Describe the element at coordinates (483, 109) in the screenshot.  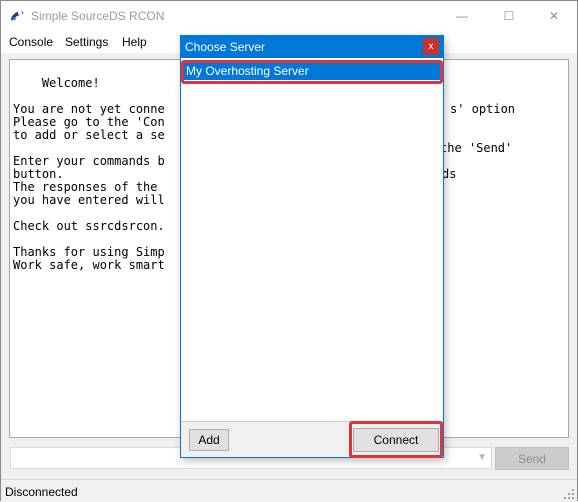
I see `console-fragment: s' option` at that location.